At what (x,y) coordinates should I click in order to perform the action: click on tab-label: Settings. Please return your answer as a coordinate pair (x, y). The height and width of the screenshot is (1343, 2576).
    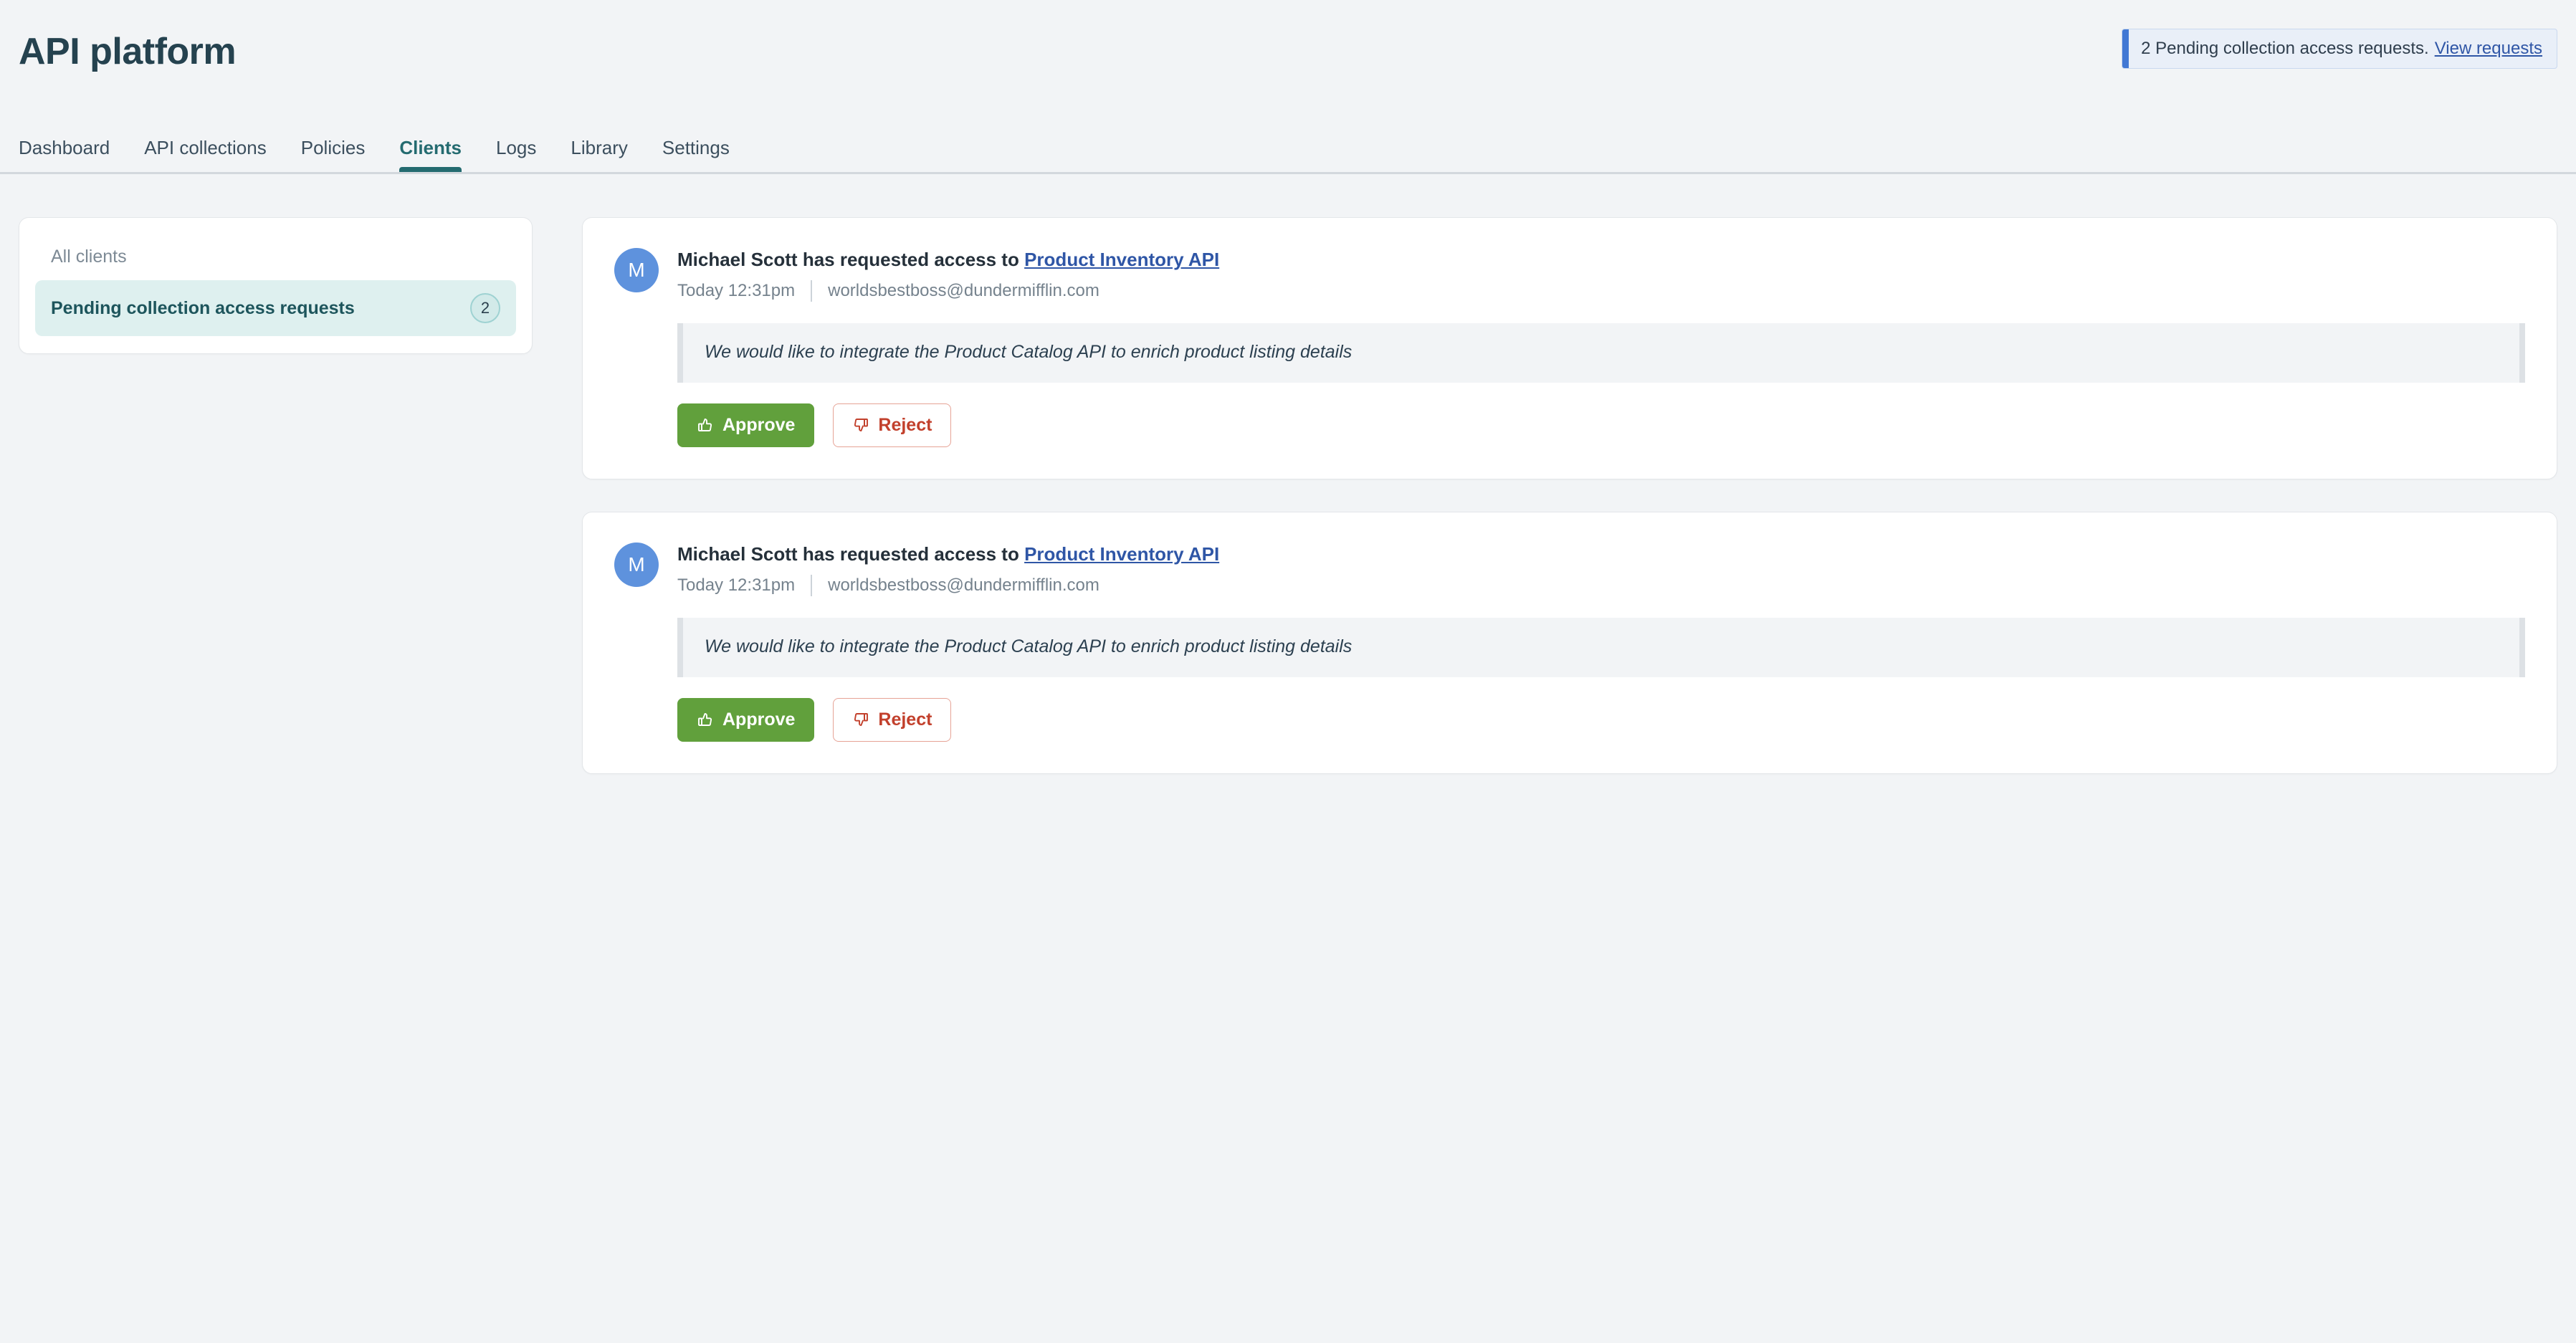
    Looking at the image, I should click on (696, 147).